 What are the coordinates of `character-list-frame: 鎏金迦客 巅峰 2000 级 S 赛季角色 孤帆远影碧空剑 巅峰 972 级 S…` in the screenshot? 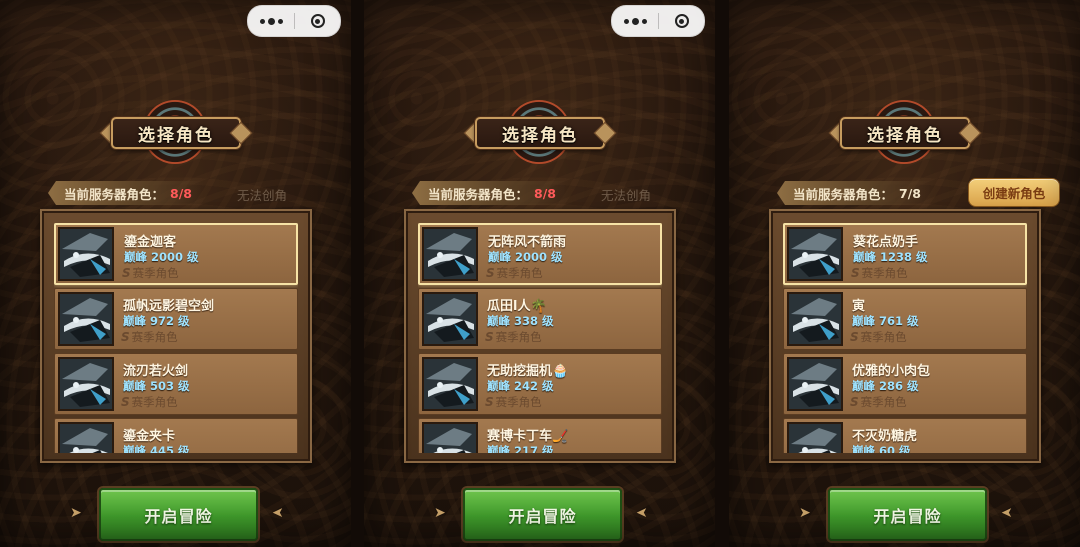 It's located at (176, 336).